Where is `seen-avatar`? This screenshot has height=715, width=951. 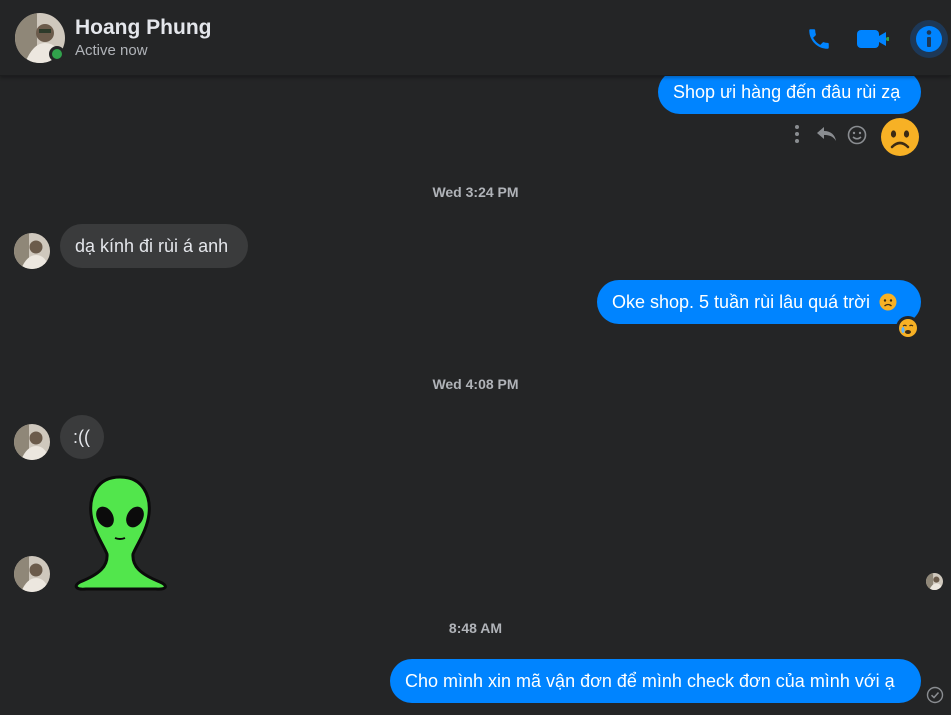 seen-avatar is located at coordinates (934, 581).